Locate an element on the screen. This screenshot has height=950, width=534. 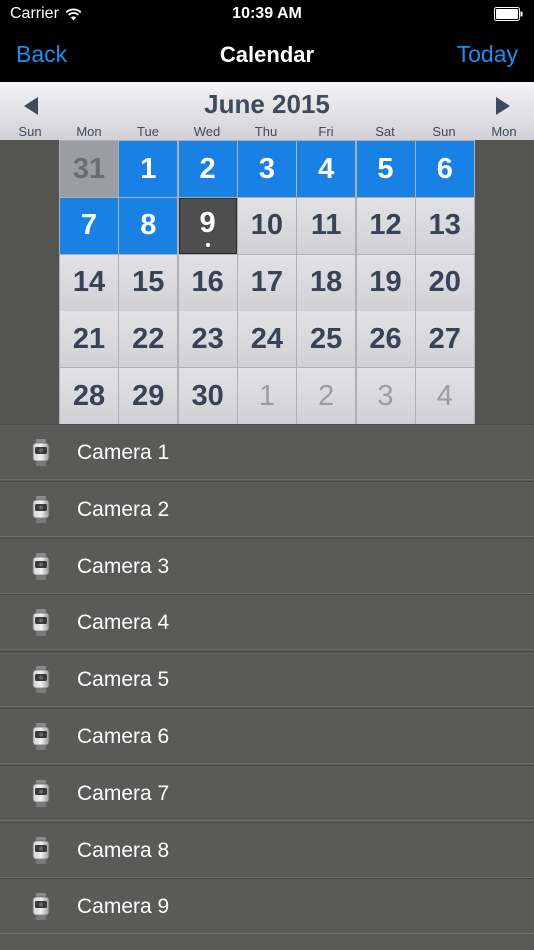
weekday-label: Sat is located at coordinates (385, 131).